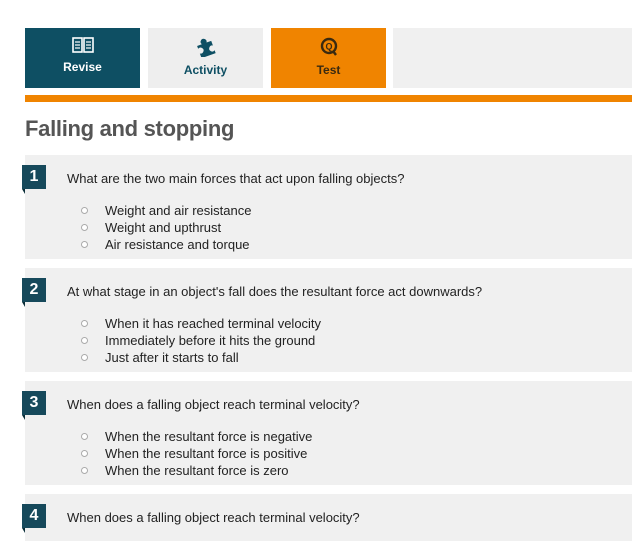 This screenshot has width=640, height=541. I want to click on answer-label: Weight and air resistance, so click(178, 210).